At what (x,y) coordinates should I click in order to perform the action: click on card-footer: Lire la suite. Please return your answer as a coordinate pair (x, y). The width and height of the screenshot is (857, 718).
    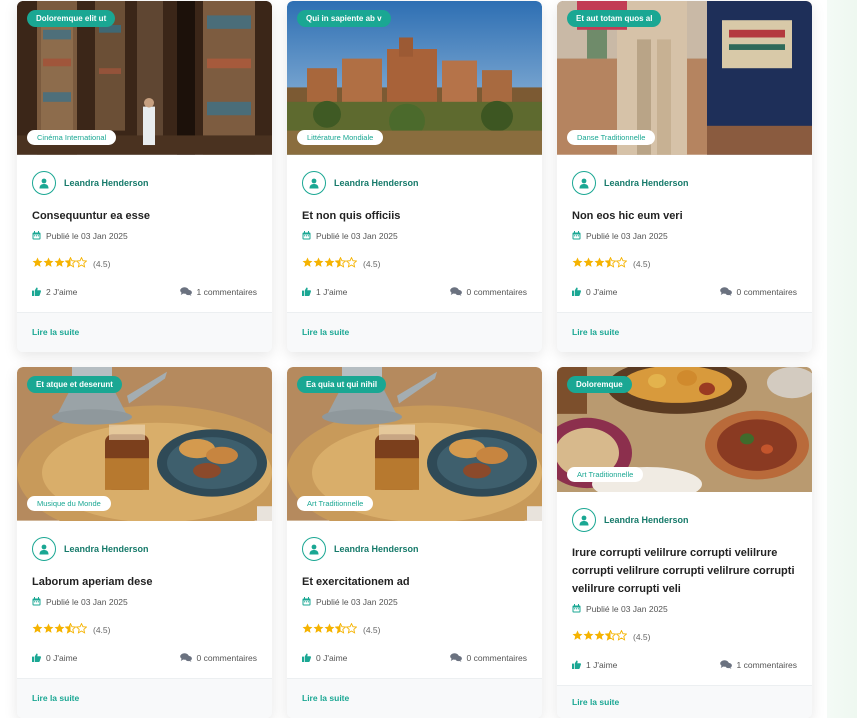
    Looking at the image, I should click on (684, 701).